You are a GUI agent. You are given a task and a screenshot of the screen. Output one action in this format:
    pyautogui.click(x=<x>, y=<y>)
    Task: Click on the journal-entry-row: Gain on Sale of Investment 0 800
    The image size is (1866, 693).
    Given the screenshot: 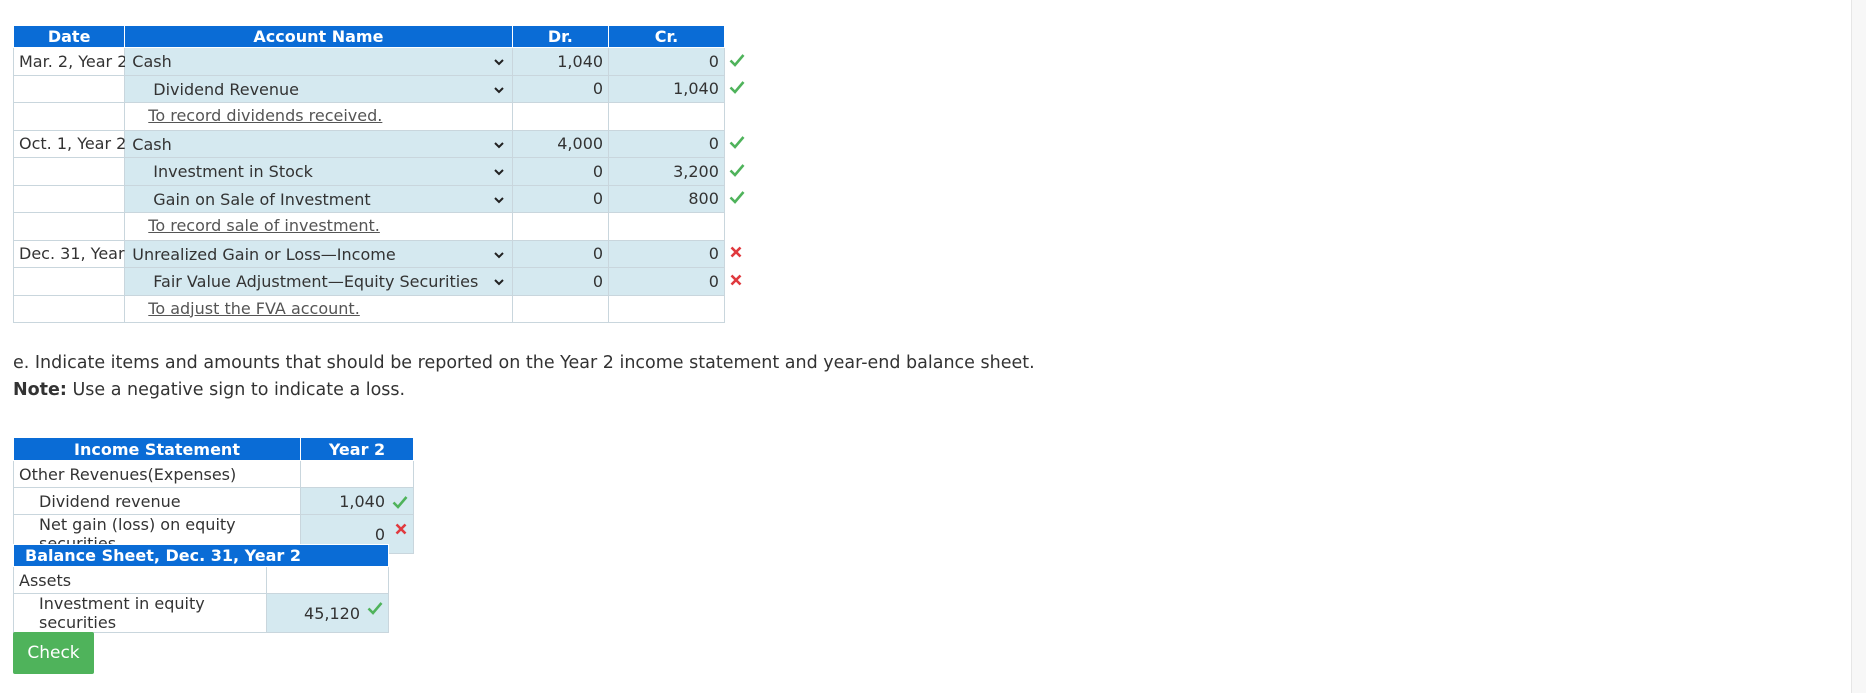 What is the action you would take?
    pyautogui.click(x=385, y=198)
    